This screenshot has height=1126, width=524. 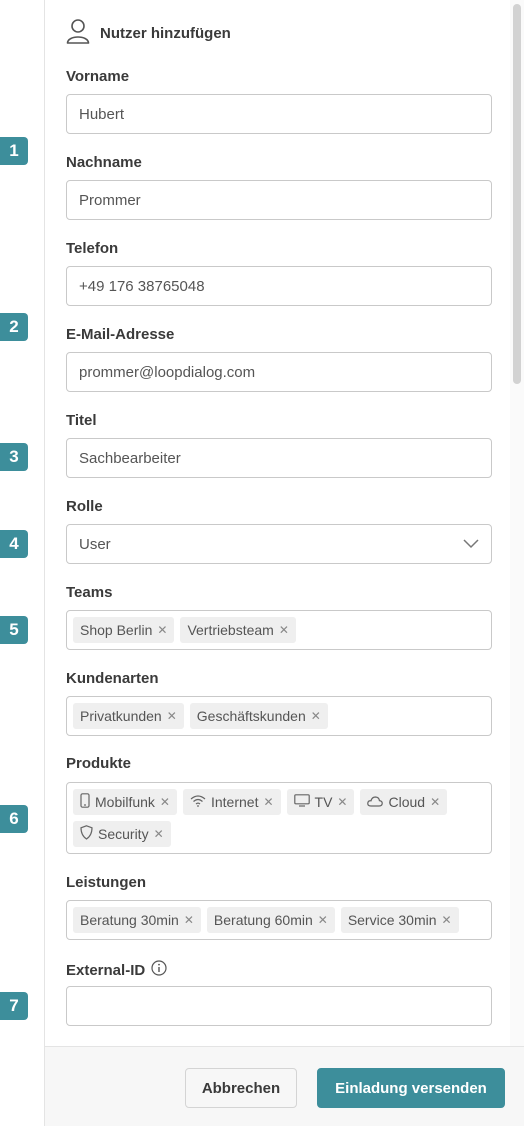 I want to click on step-badge-6: 6, so click(x=14, y=819).